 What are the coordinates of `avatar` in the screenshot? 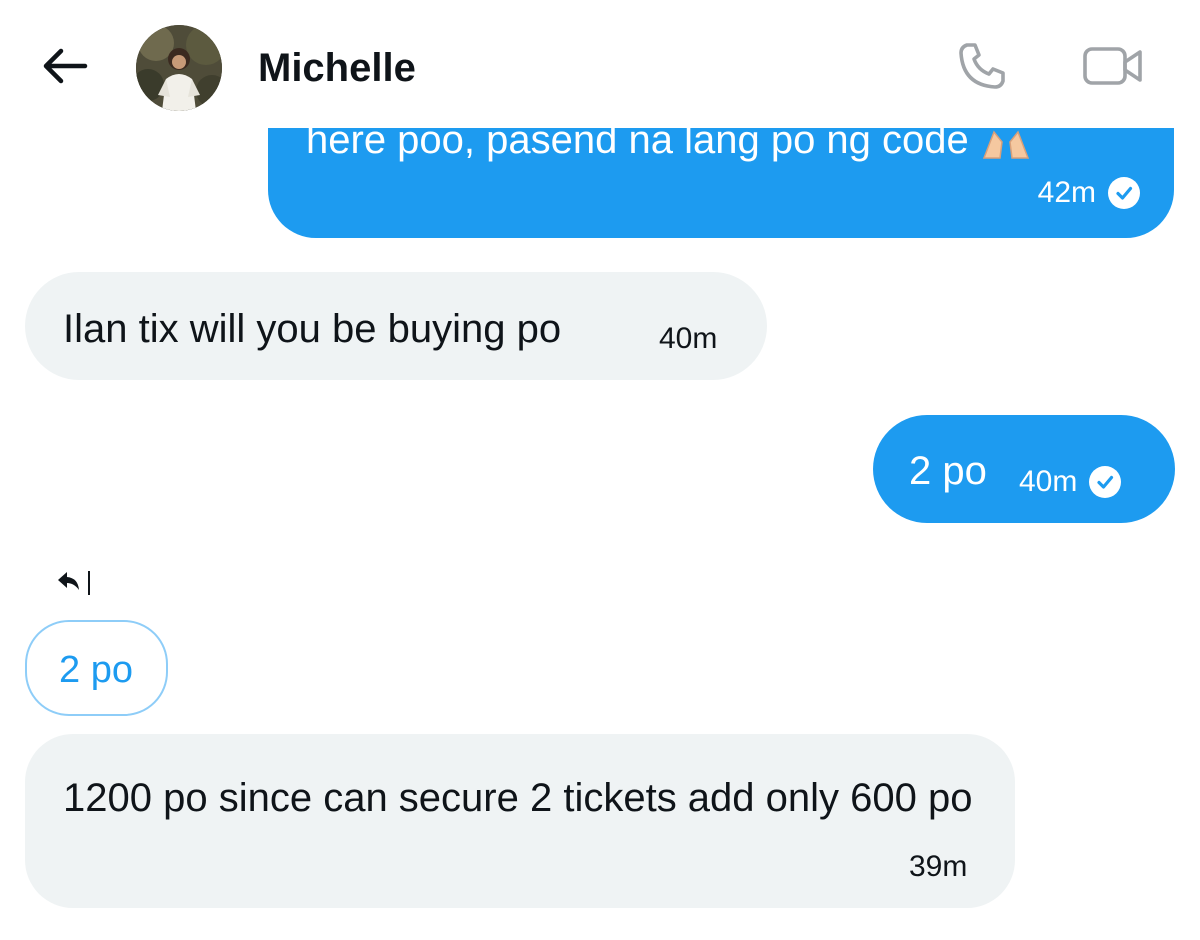 It's located at (179, 68).